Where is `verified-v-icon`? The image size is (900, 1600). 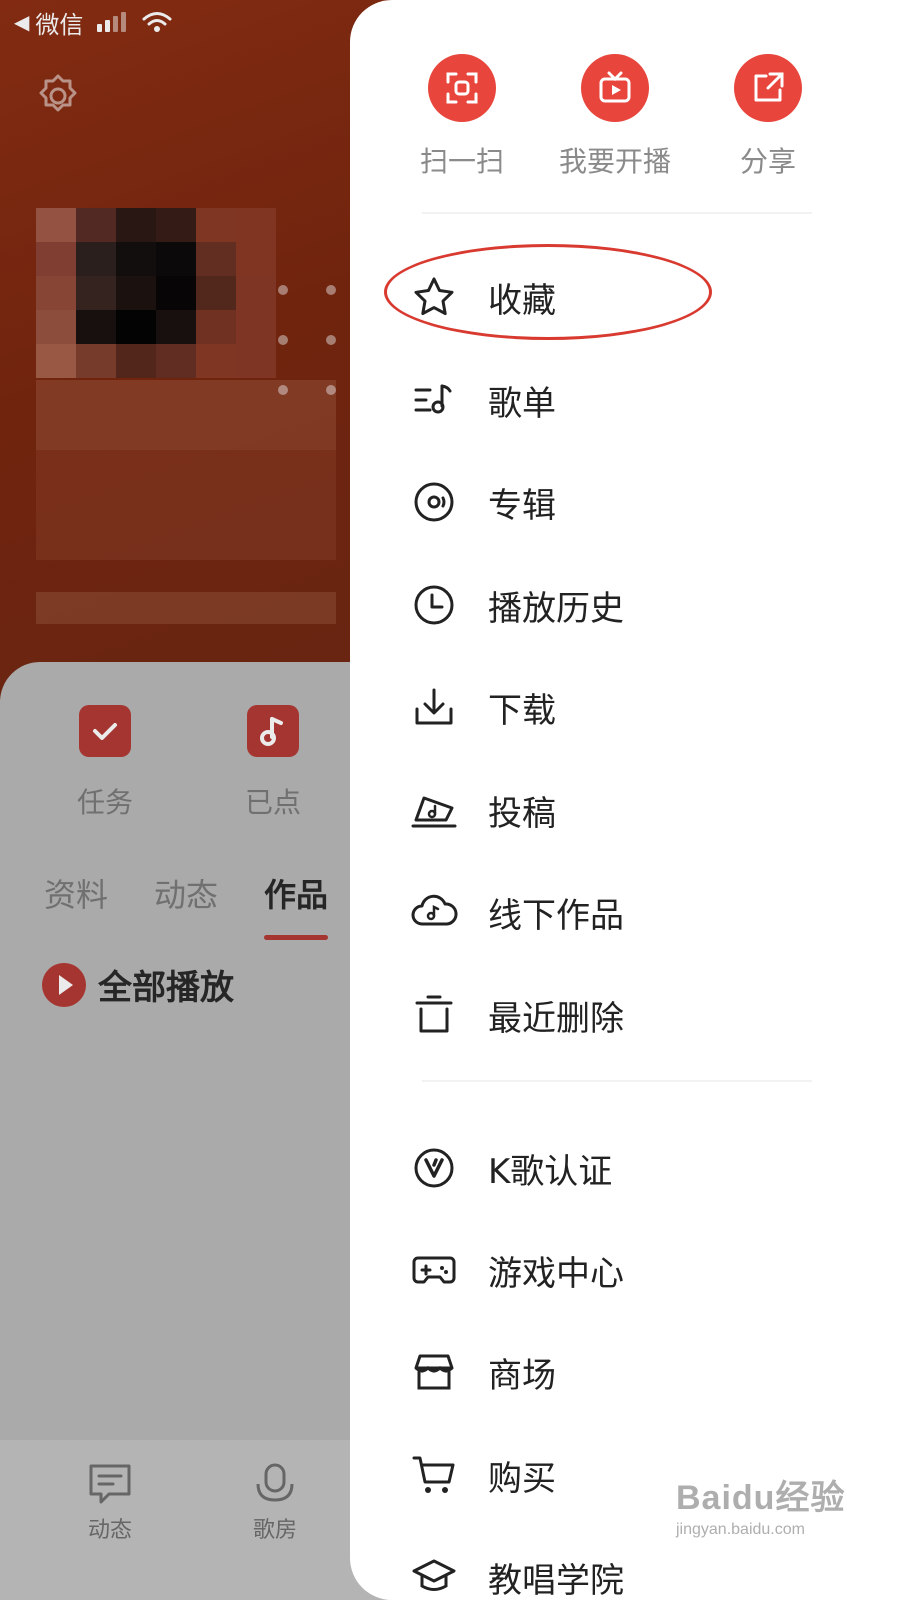
verified-v-icon is located at coordinates (434, 1168).